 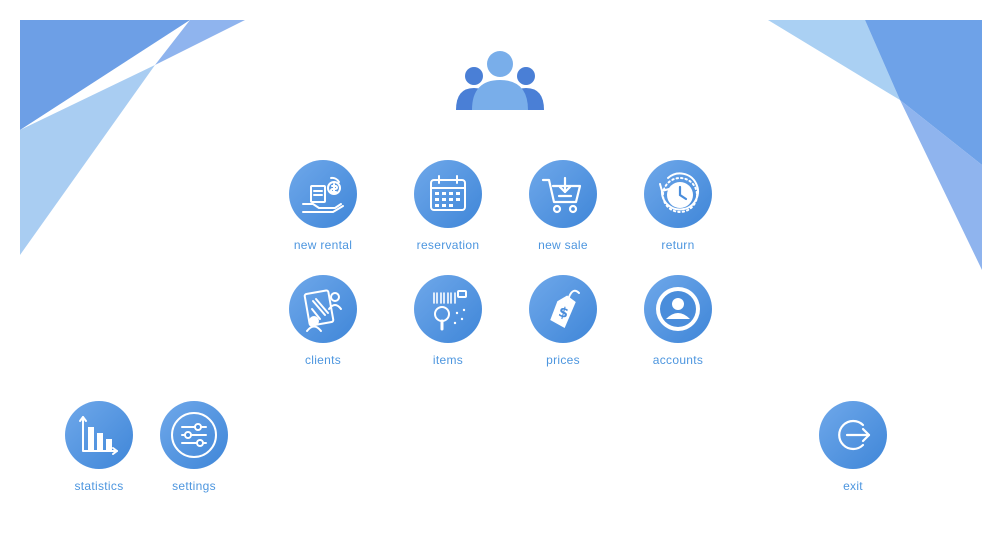 I want to click on clients-label: clients, so click(x=323, y=360).